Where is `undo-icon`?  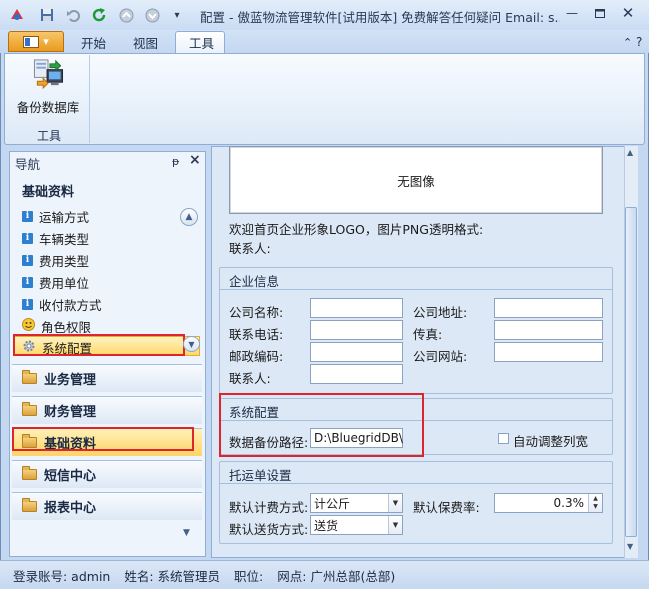 undo-icon is located at coordinates (73, 15).